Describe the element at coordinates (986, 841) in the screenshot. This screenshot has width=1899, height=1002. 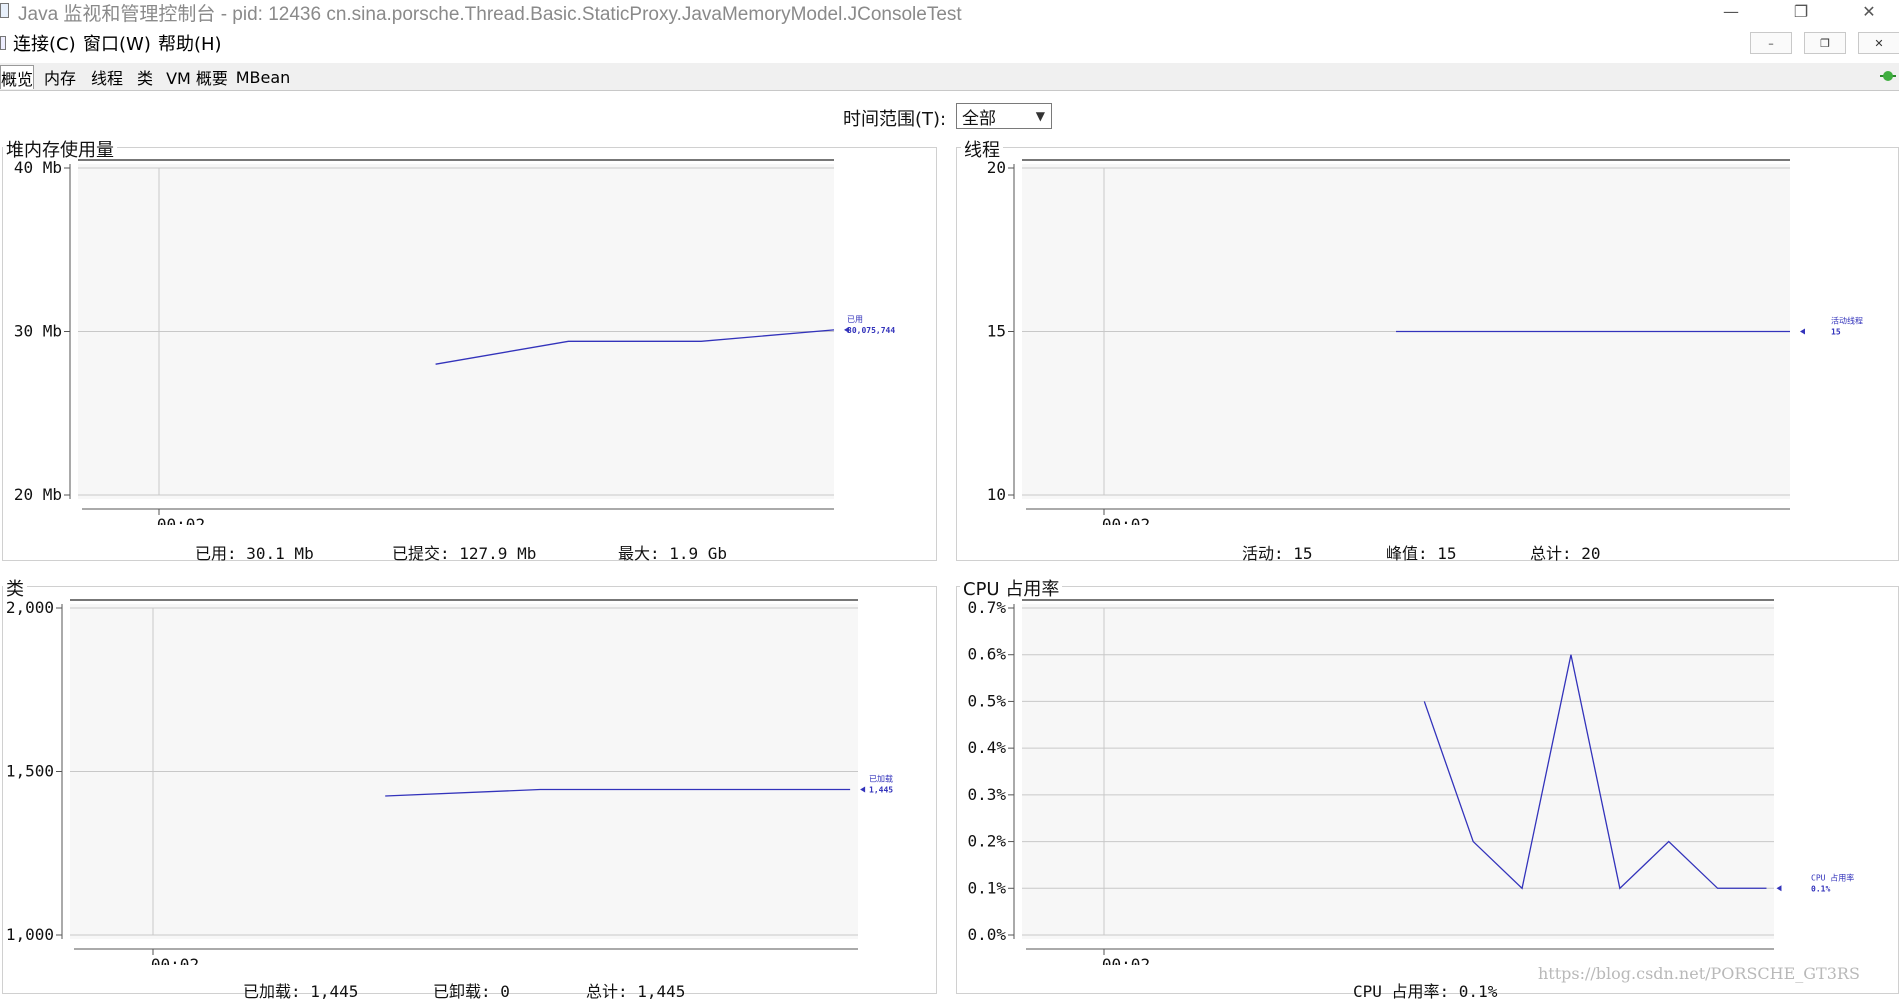
I see `y-tick-label: 0.2%` at that location.